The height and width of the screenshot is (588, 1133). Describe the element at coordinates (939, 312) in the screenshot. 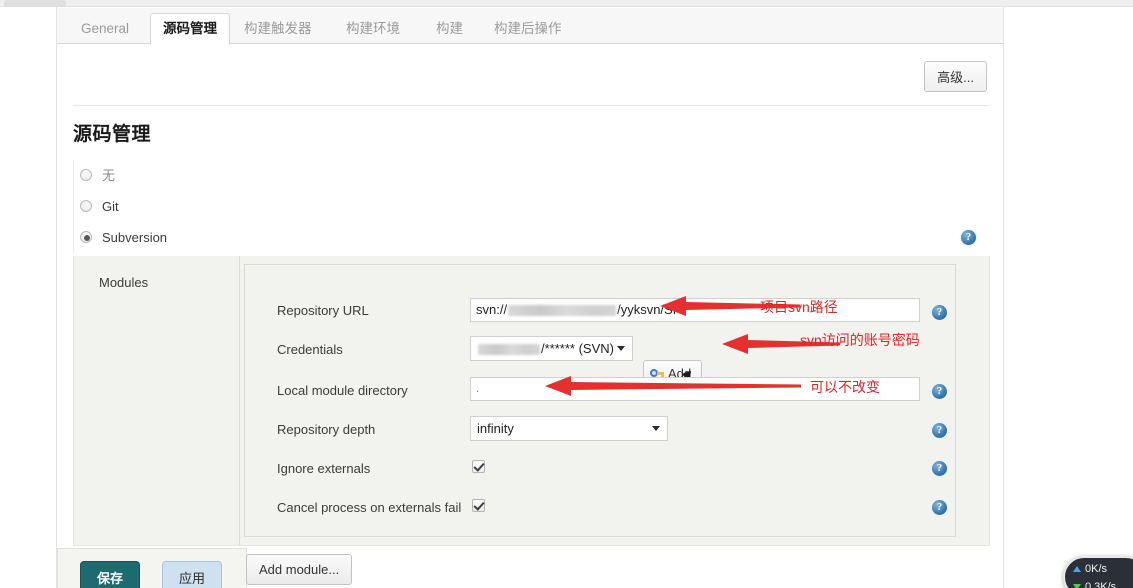

I see `help-icon-repository-url: ?` at that location.